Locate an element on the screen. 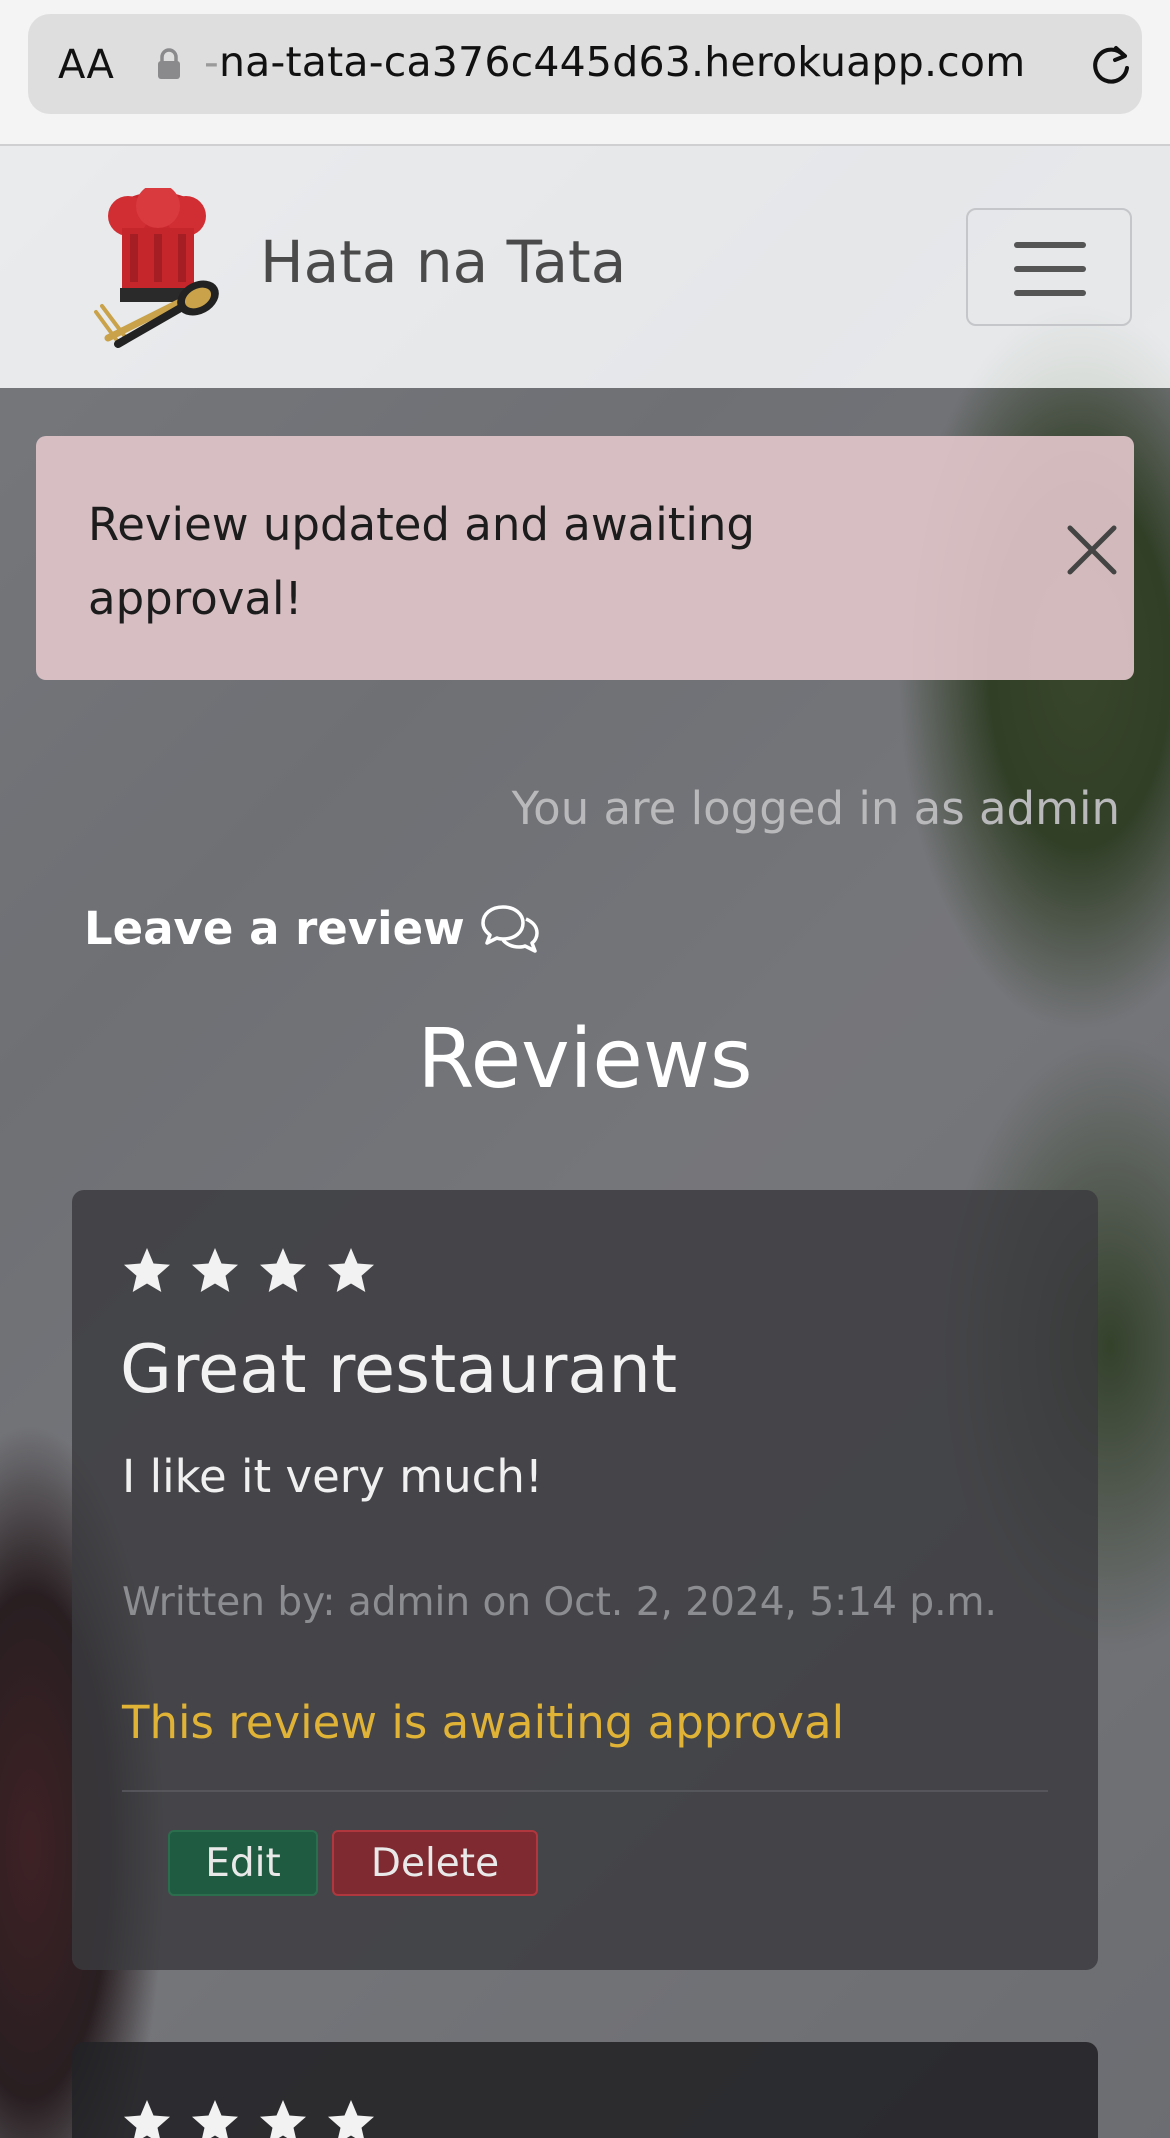 This screenshot has height=2138, width=1170. menu-toggle-button is located at coordinates (1049, 267).